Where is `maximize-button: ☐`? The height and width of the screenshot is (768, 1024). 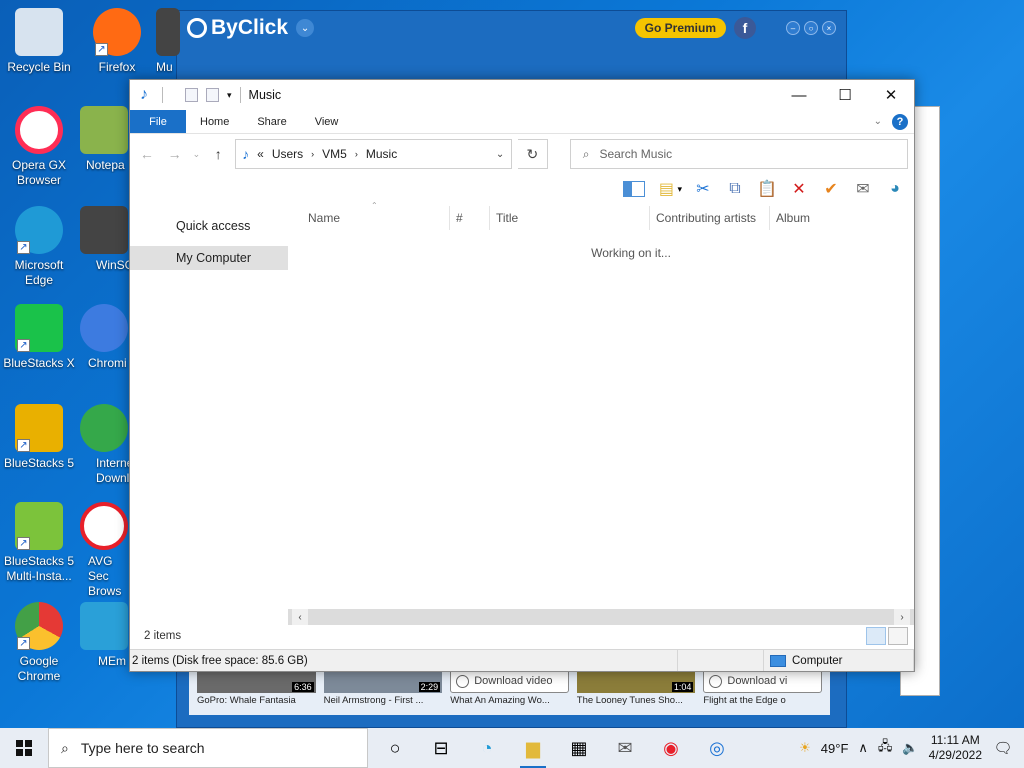
maximize-button: ☐ is located at coordinates (845, 95).